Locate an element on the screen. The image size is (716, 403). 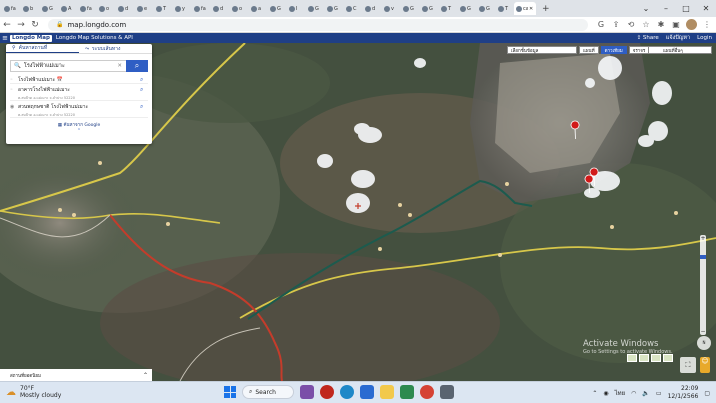
search-input: 🔍 โรงไฟฟ้าแม่เมาะ ✕ is located at coordinates (68, 66).